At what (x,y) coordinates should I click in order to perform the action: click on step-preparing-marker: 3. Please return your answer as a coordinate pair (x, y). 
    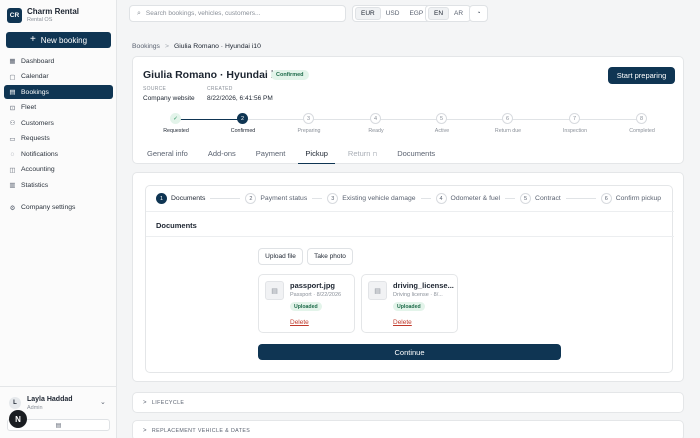
    Looking at the image, I should click on (308, 118).